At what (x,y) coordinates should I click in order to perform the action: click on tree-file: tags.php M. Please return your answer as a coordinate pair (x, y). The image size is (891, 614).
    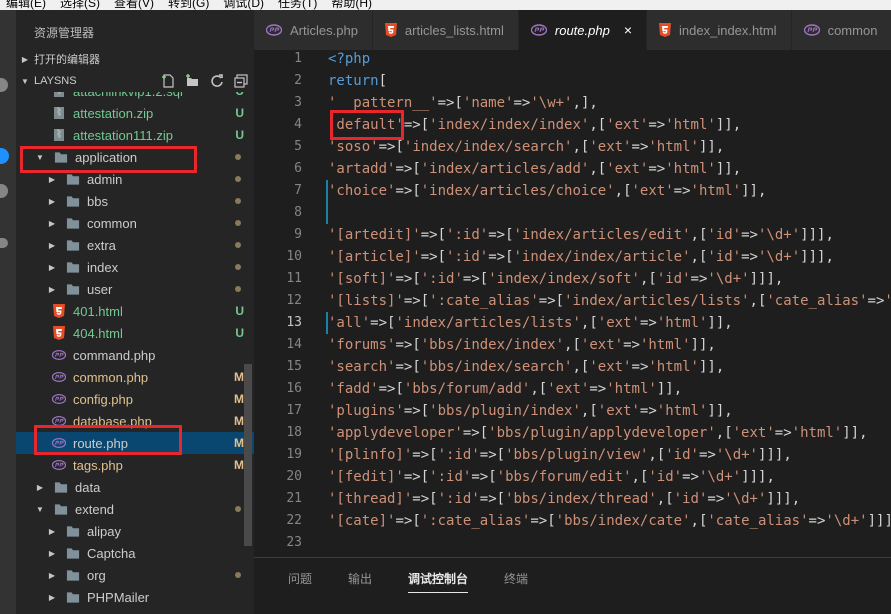
    Looking at the image, I should click on (135, 465).